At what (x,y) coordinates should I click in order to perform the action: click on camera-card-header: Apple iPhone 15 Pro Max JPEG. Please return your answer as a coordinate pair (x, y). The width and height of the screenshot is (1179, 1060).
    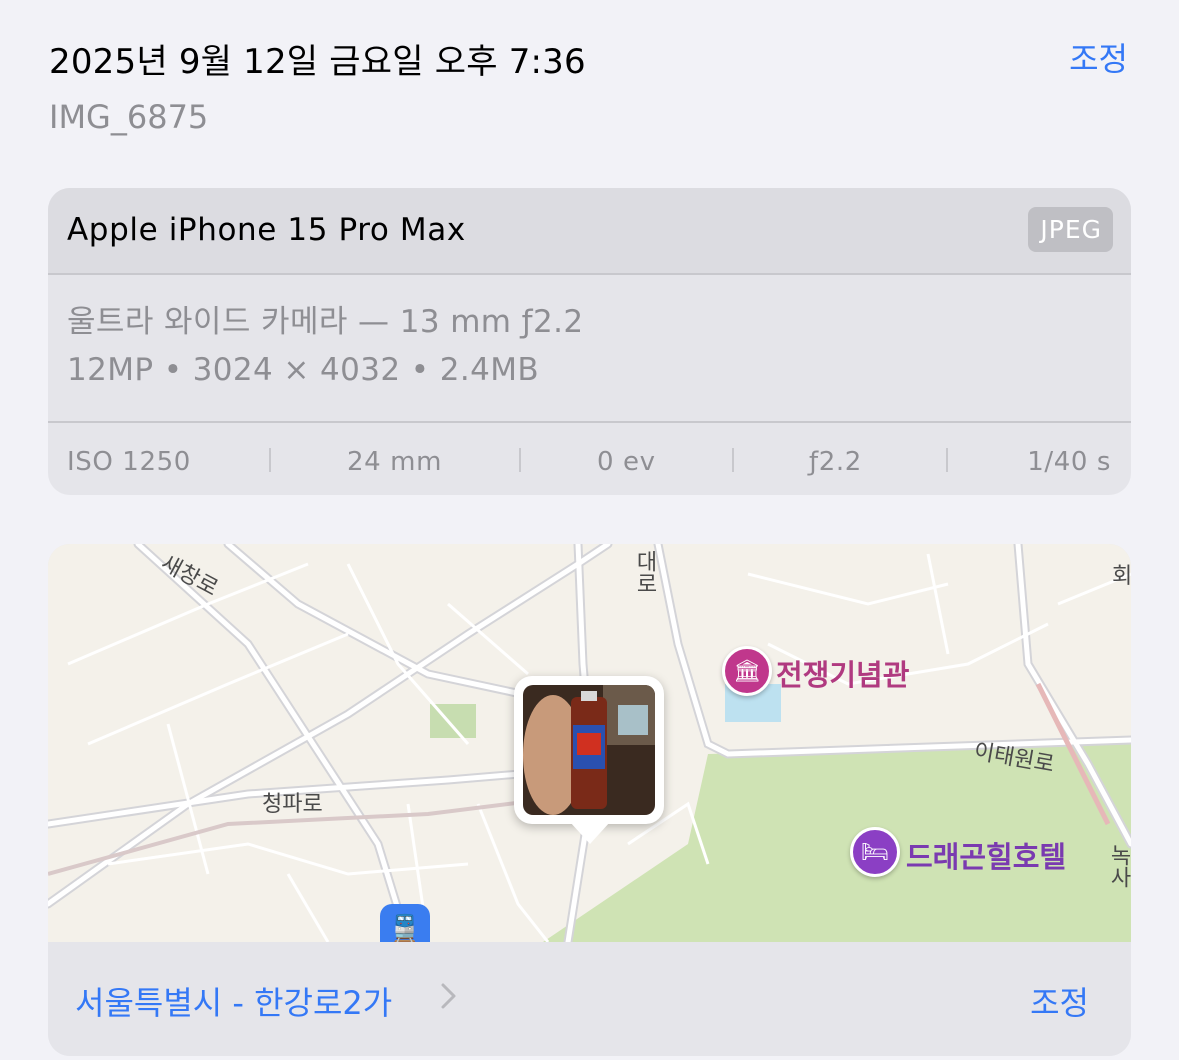
    Looking at the image, I should click on (589, 231).